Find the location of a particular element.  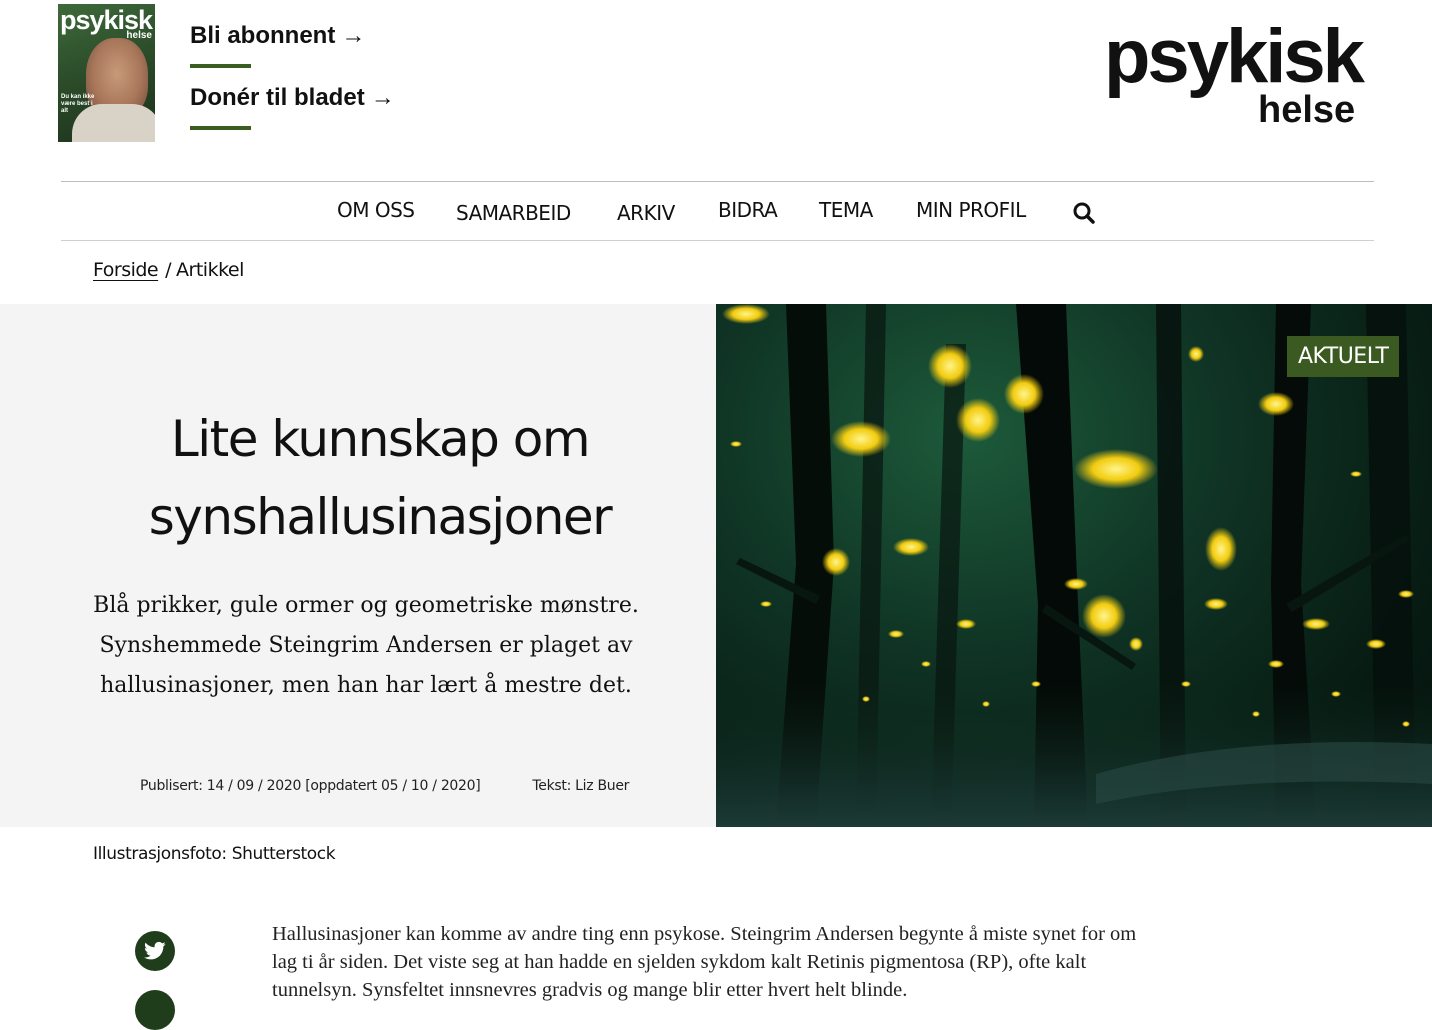

subscribe-link-label: Bli abonnent is located at coordinates (263, 35).